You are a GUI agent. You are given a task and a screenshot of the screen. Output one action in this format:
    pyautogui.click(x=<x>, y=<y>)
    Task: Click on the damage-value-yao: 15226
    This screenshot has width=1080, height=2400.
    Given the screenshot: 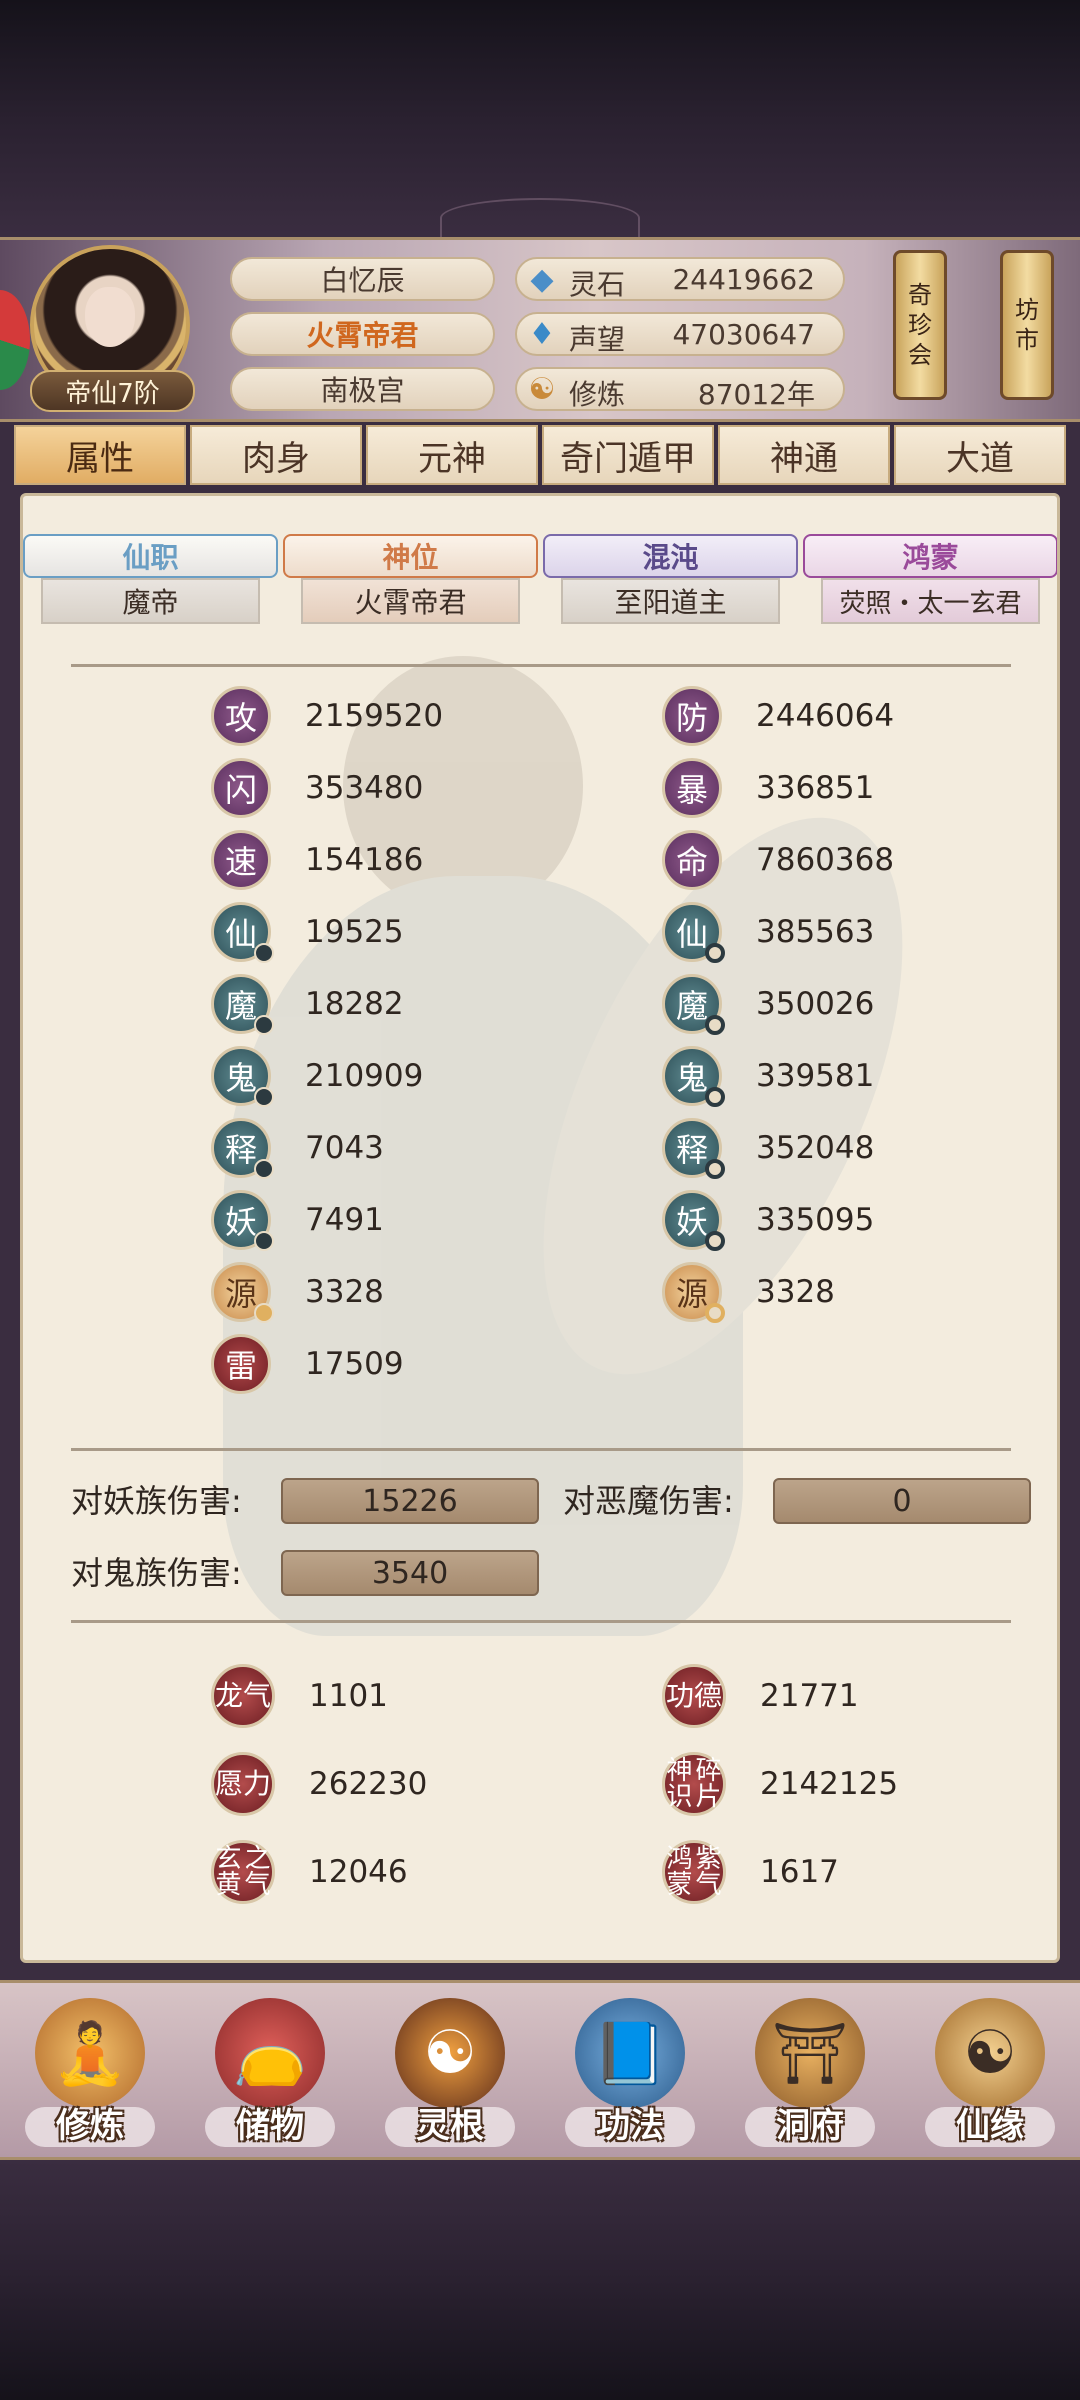 What is the action you would take?
    pyautogui.click(x=410, y=1501)
    